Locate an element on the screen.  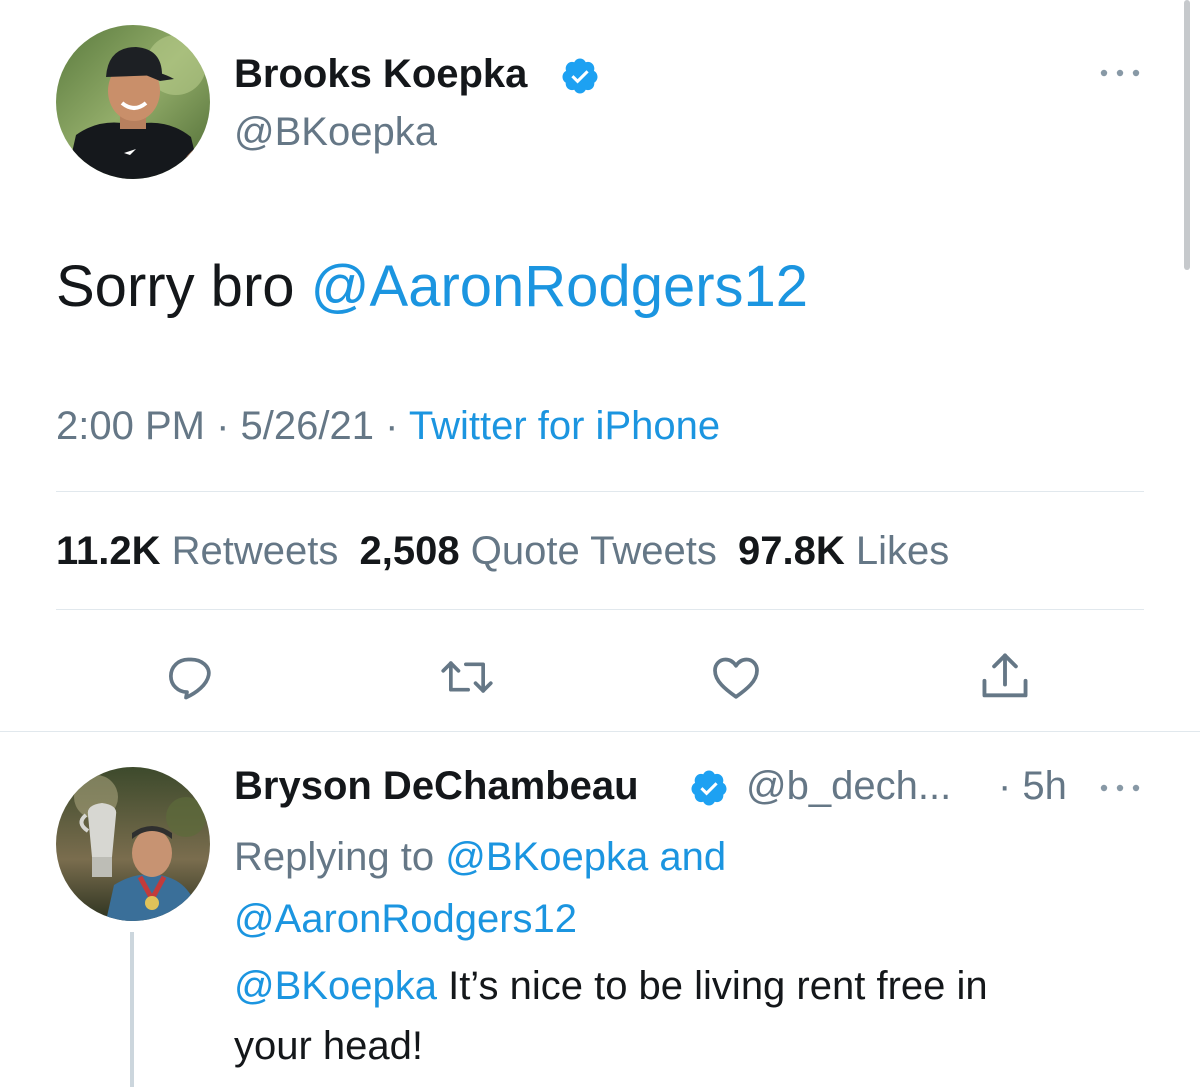
reply-more-options-icon is located at coordinates (1120, 788).